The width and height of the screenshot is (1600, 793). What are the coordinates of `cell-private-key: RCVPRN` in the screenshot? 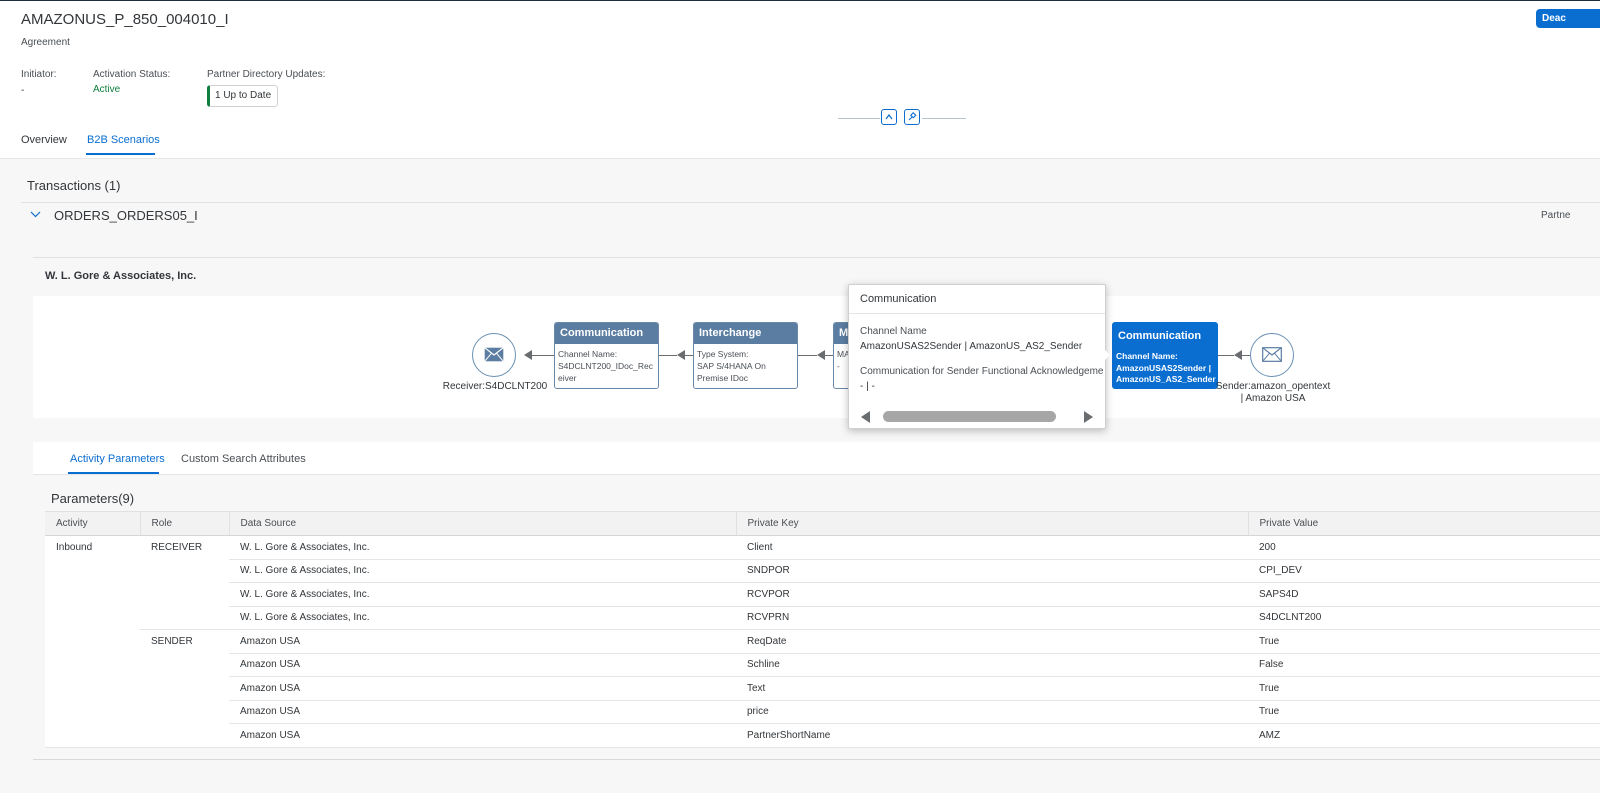 It's located at (992, 618).